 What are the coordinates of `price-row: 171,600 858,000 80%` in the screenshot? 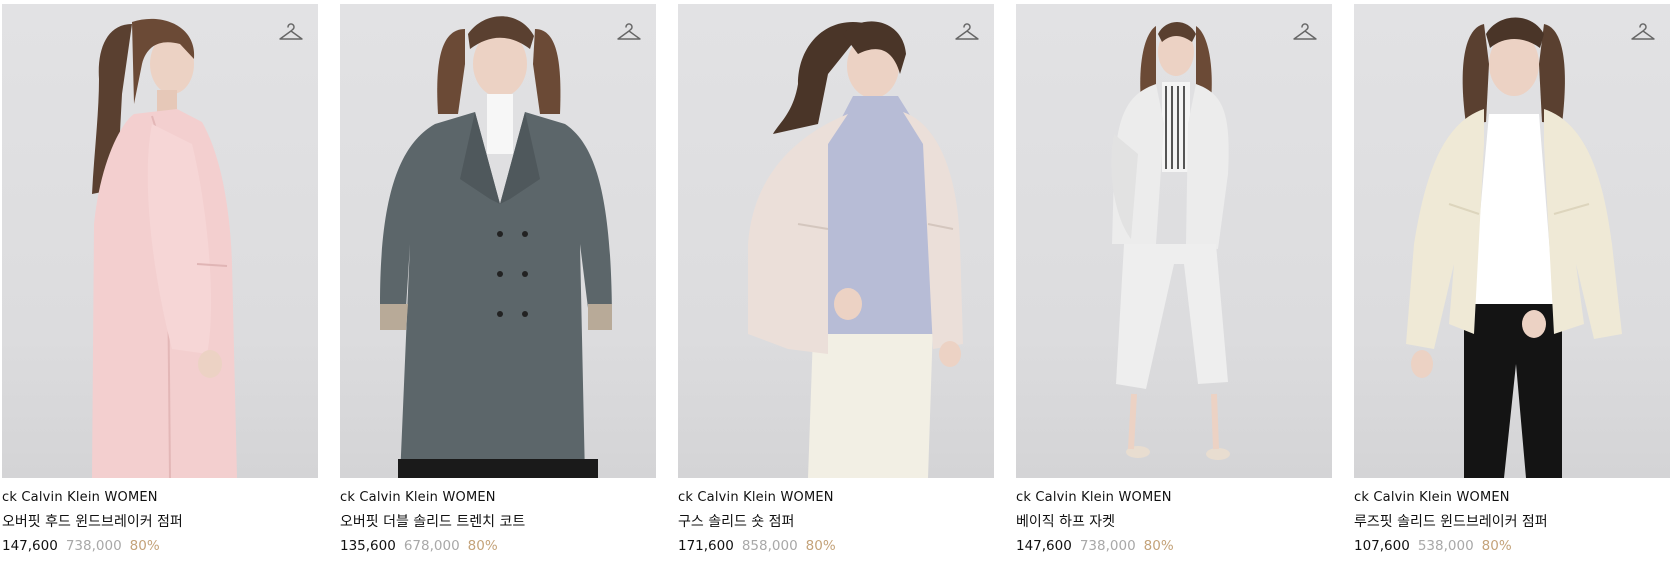 It's located at (836, 546).